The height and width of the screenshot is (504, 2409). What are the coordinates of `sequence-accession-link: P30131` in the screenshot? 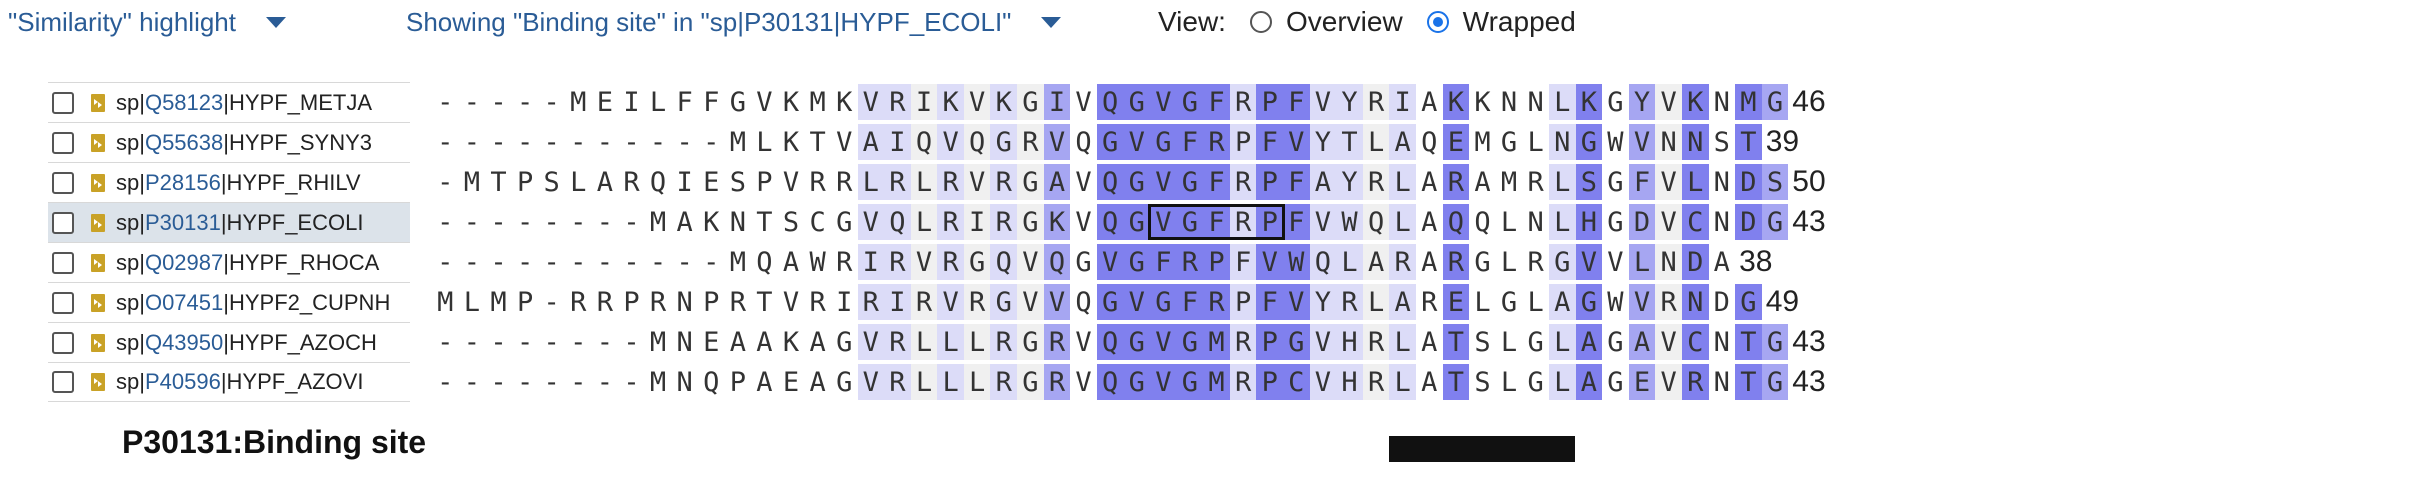 It's located at (183, 222).